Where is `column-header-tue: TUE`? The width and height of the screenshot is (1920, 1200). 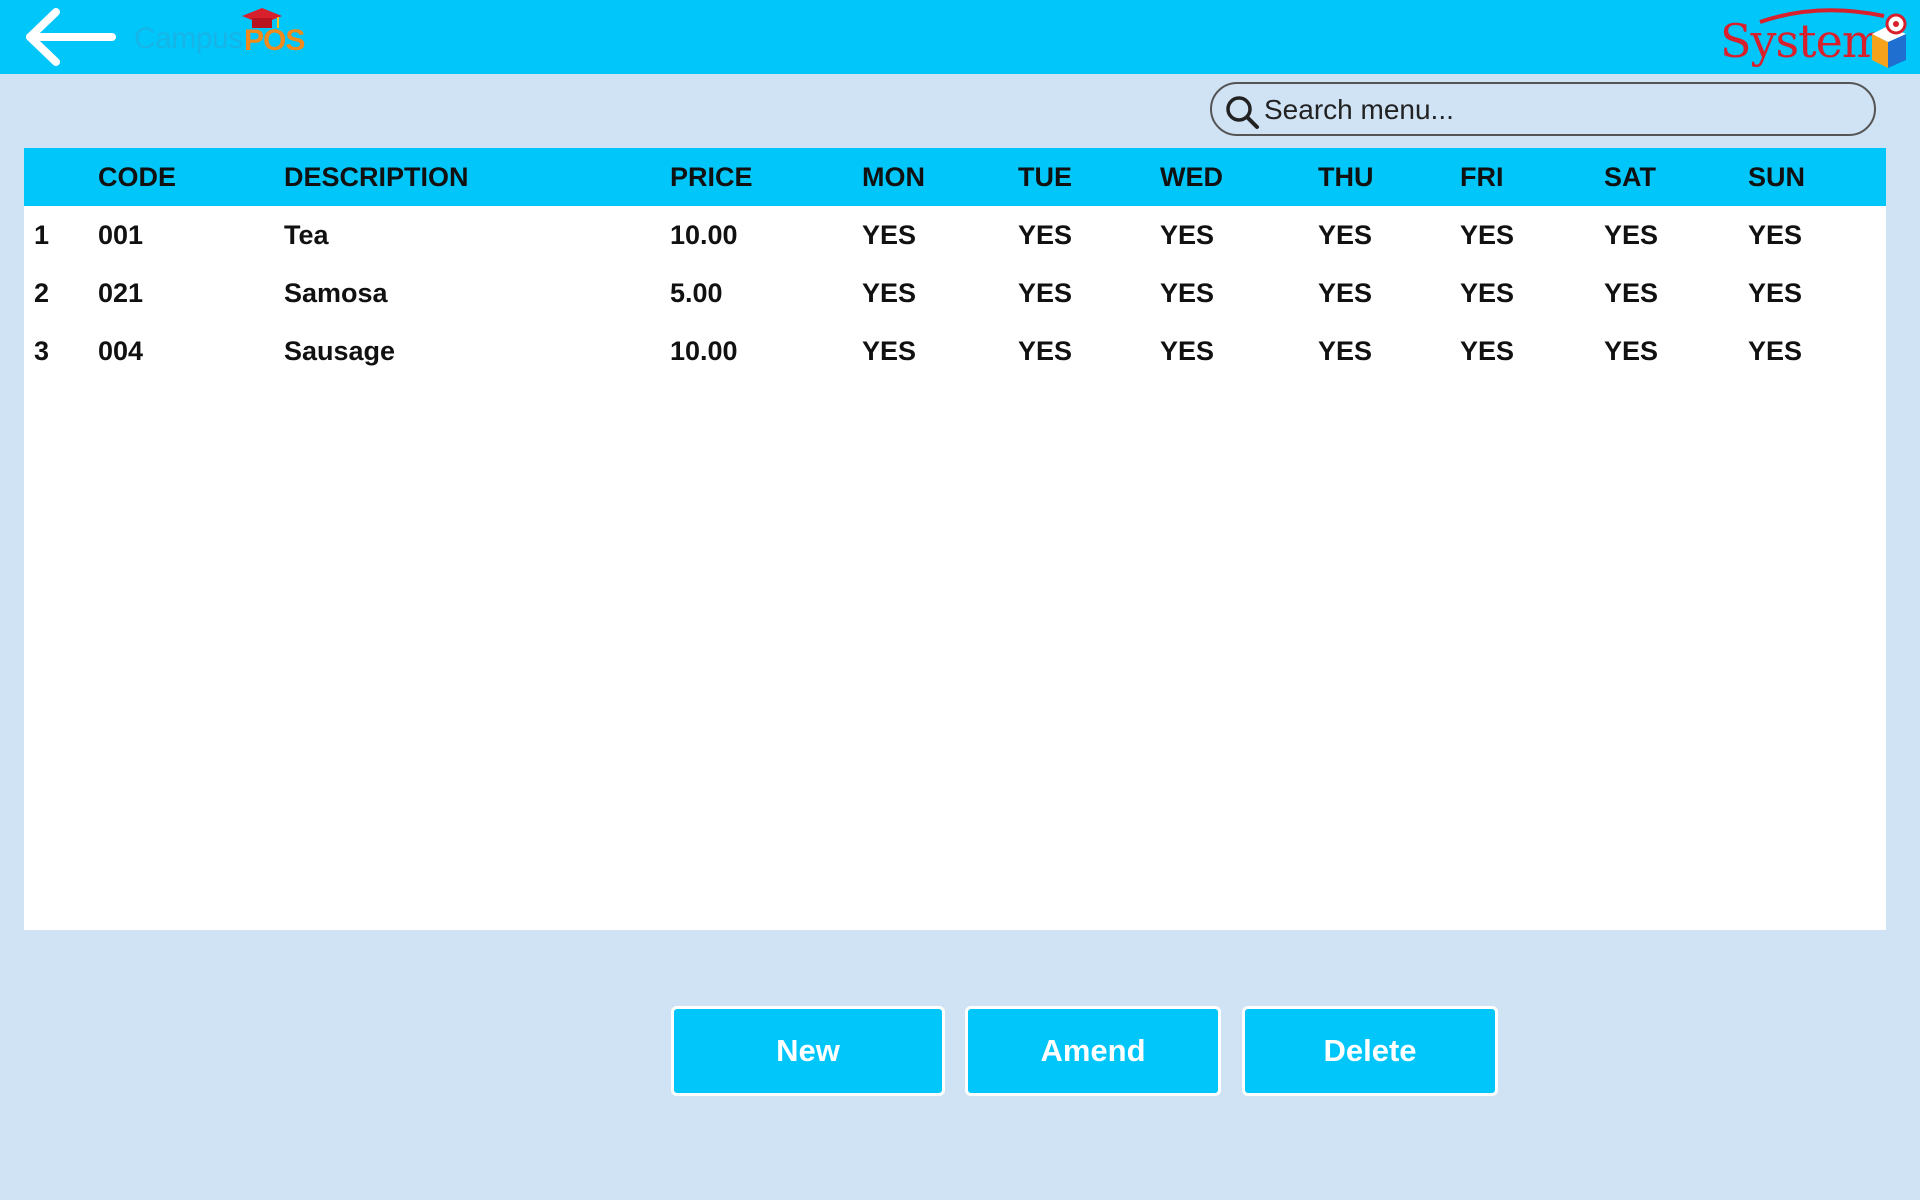 column-header-tue: TUE is located at coordinates (1089, 177).